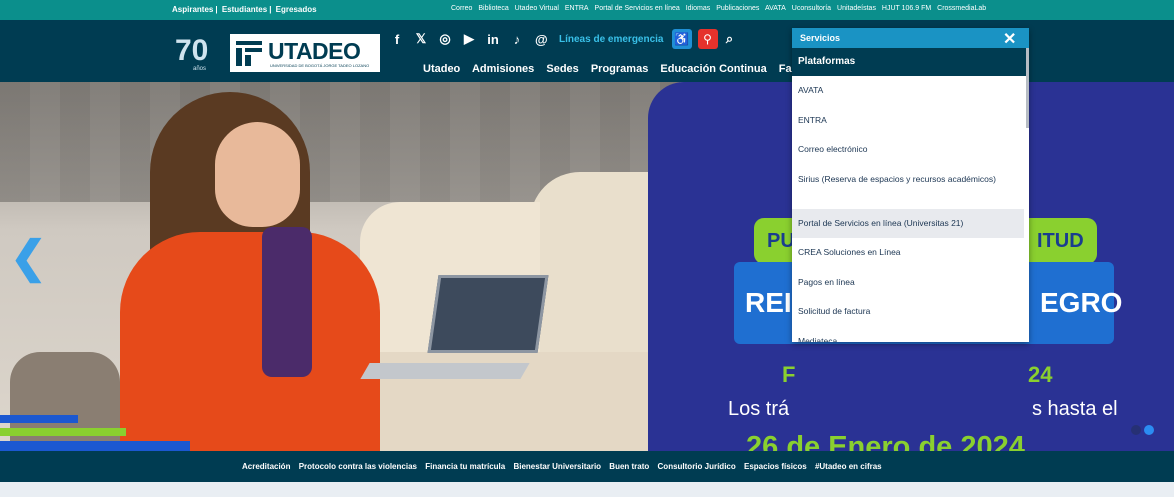  What do you see at coordinates (421, 39) in the screenshot?
I see `x-twitter-icon: 𝕏` at bounding box center [421, 39].